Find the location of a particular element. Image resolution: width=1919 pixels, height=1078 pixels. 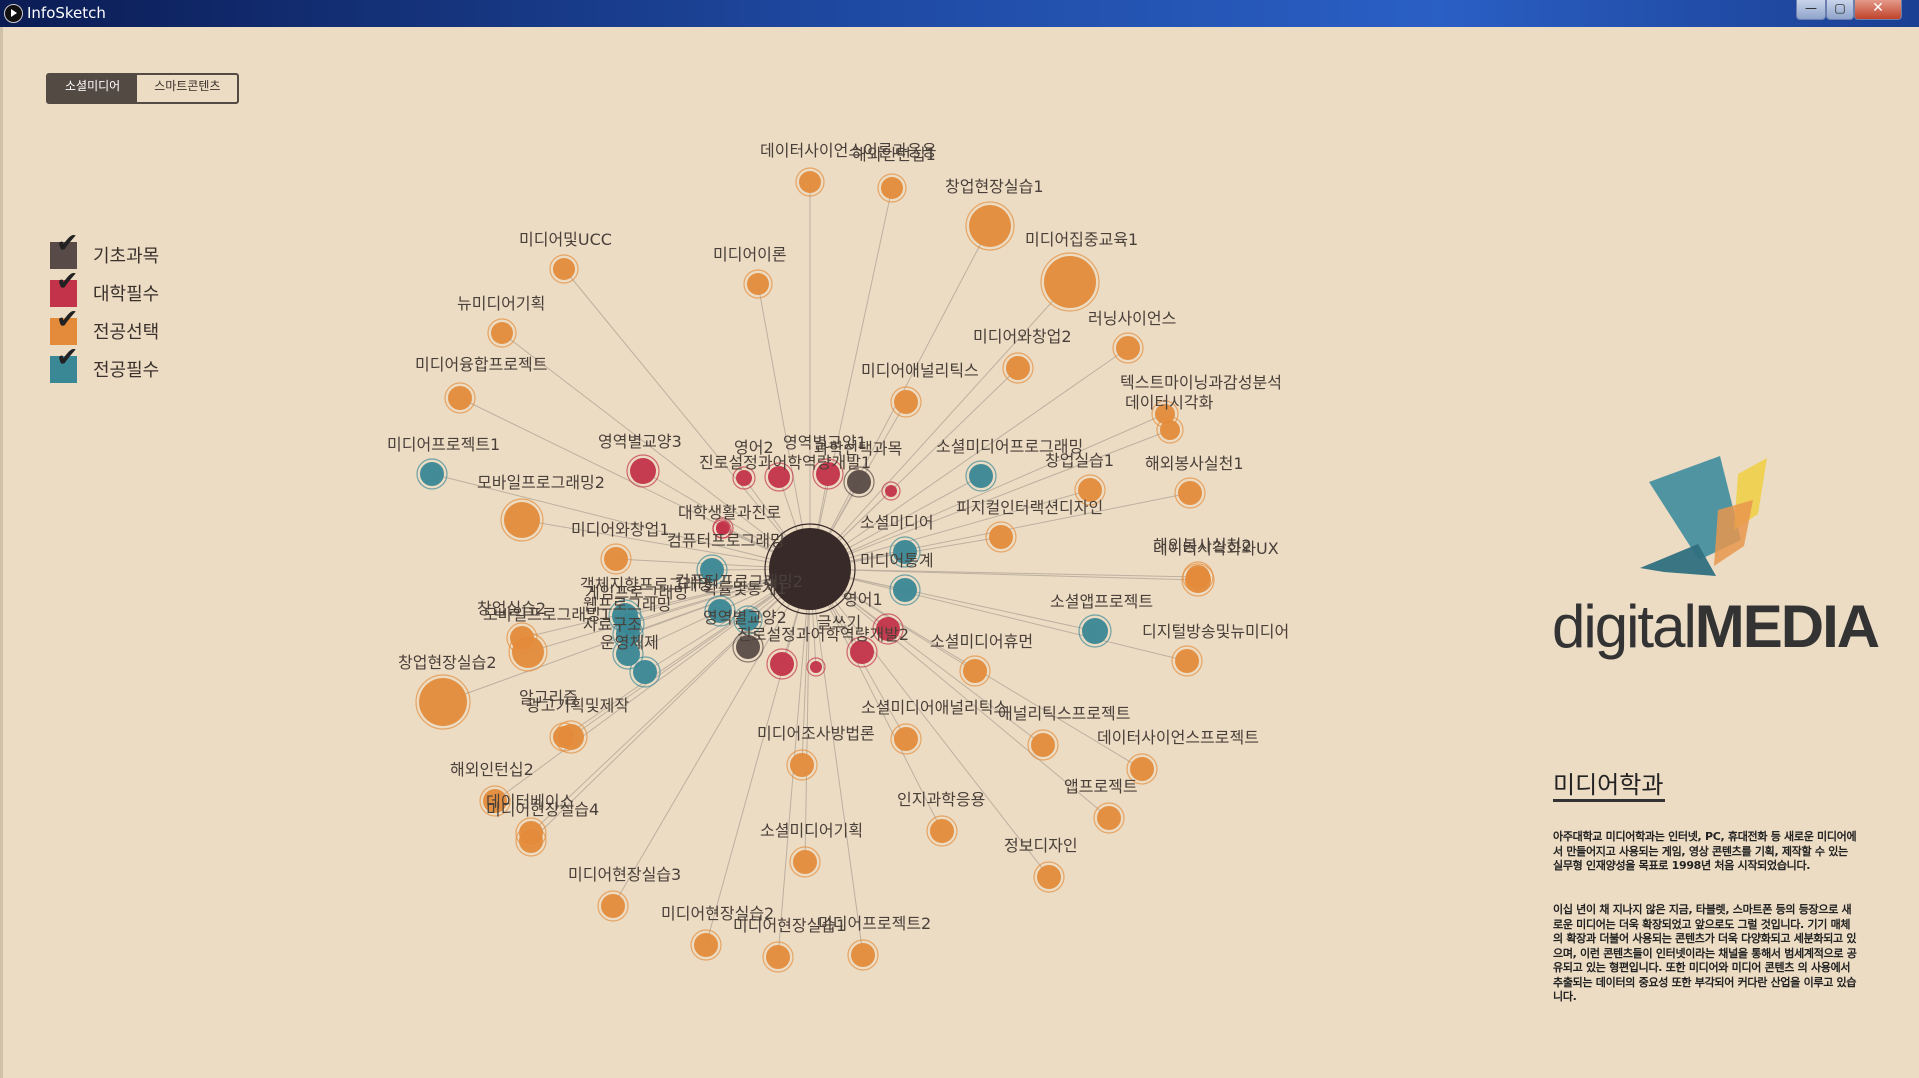

department-title: 미디어학과 is located at coordinates (1608, 785).